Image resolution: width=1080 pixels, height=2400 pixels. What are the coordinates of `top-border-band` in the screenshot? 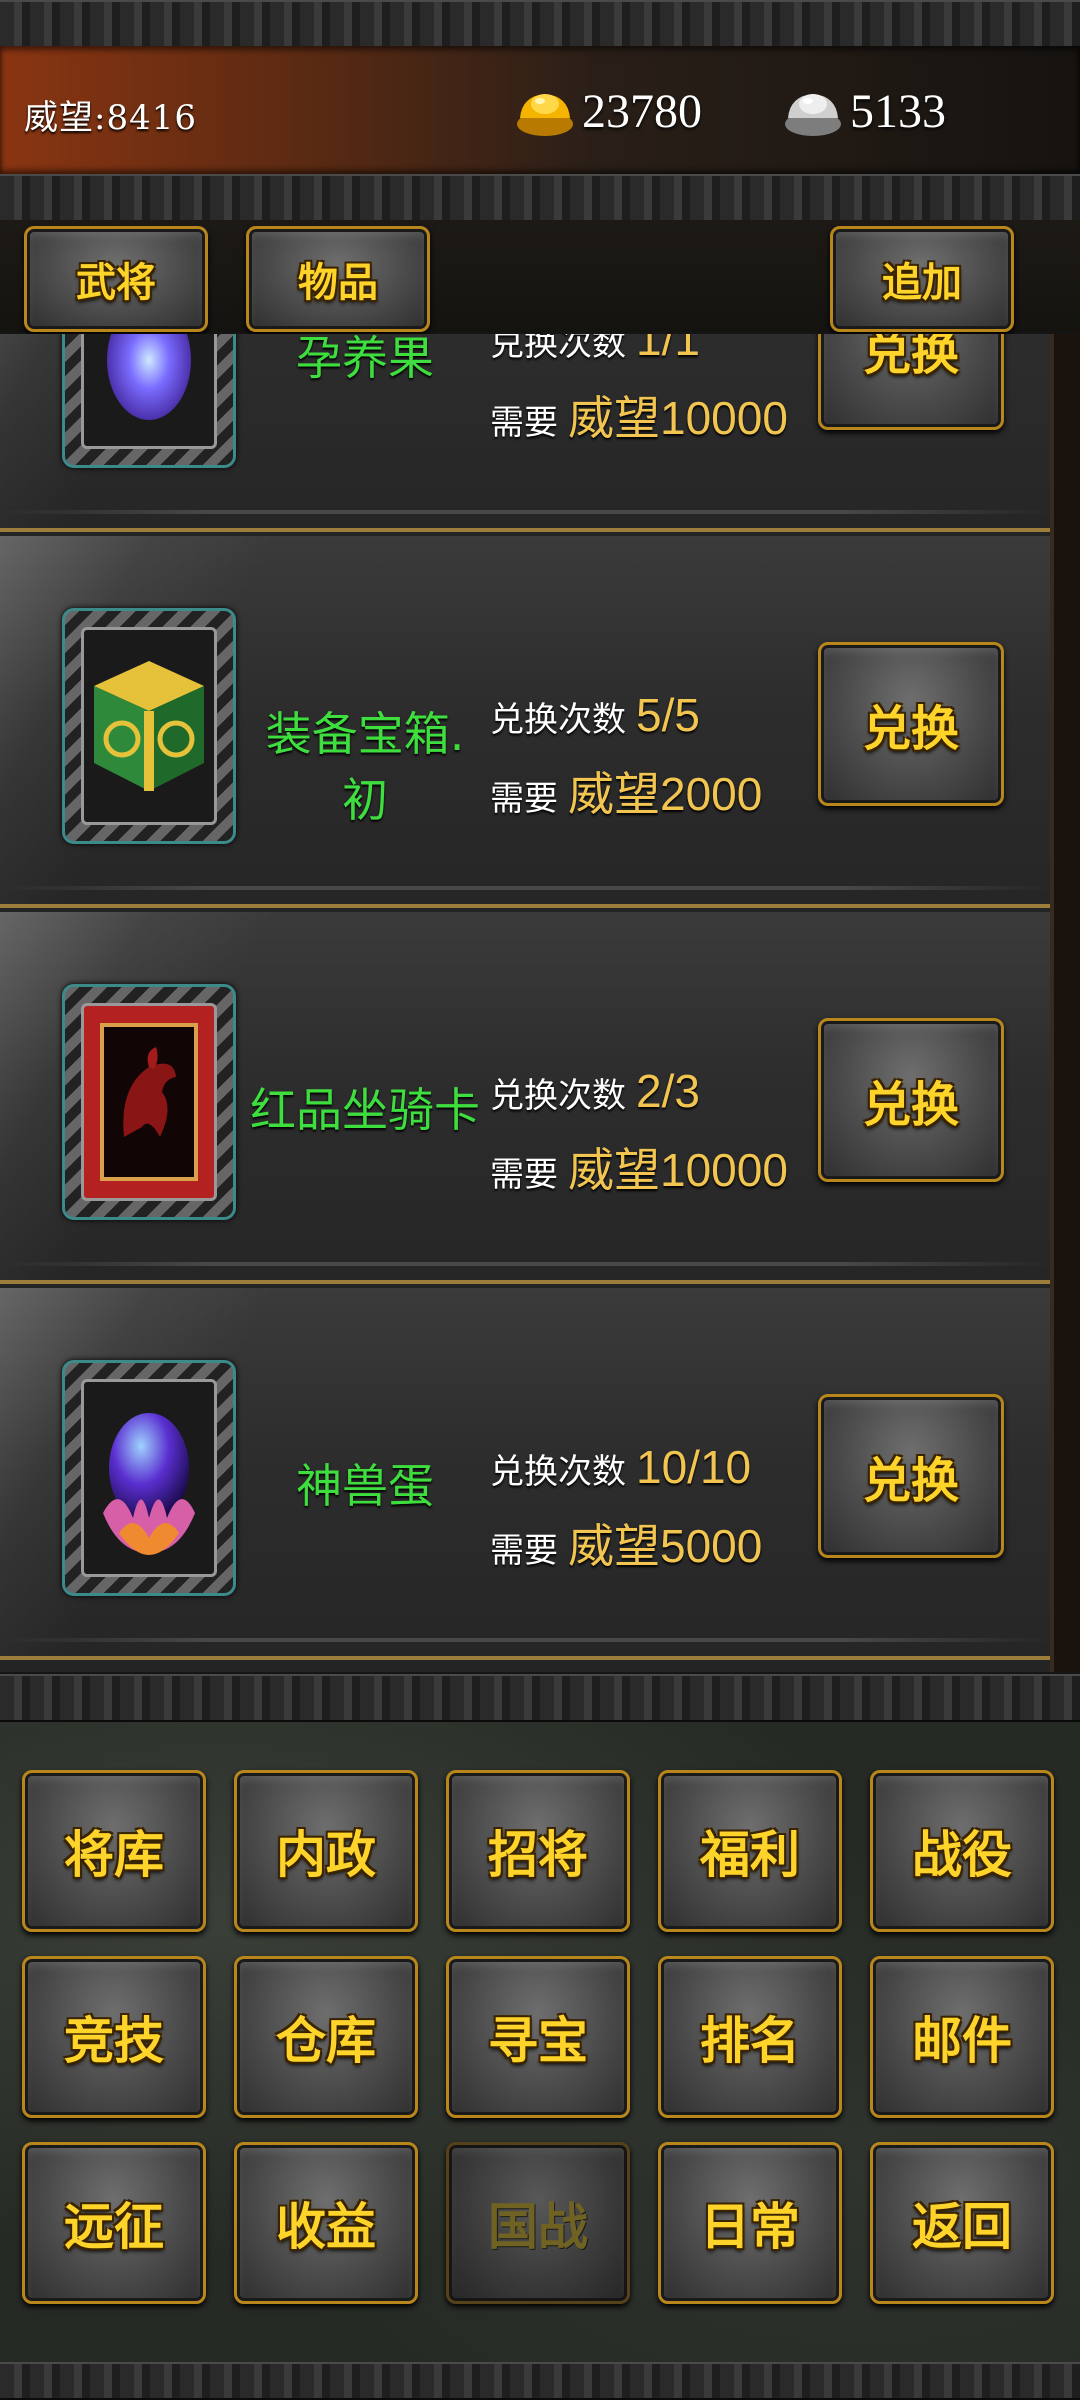 It's located at (540, 24).